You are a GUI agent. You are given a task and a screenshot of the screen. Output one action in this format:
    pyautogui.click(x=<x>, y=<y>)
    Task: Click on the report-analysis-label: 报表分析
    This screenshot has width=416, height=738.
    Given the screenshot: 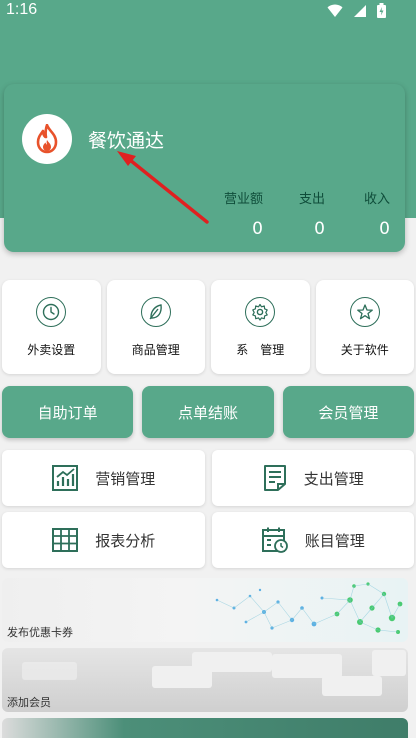 What is the action you would take?
    pyautogui.click(x=125, y=540)
    